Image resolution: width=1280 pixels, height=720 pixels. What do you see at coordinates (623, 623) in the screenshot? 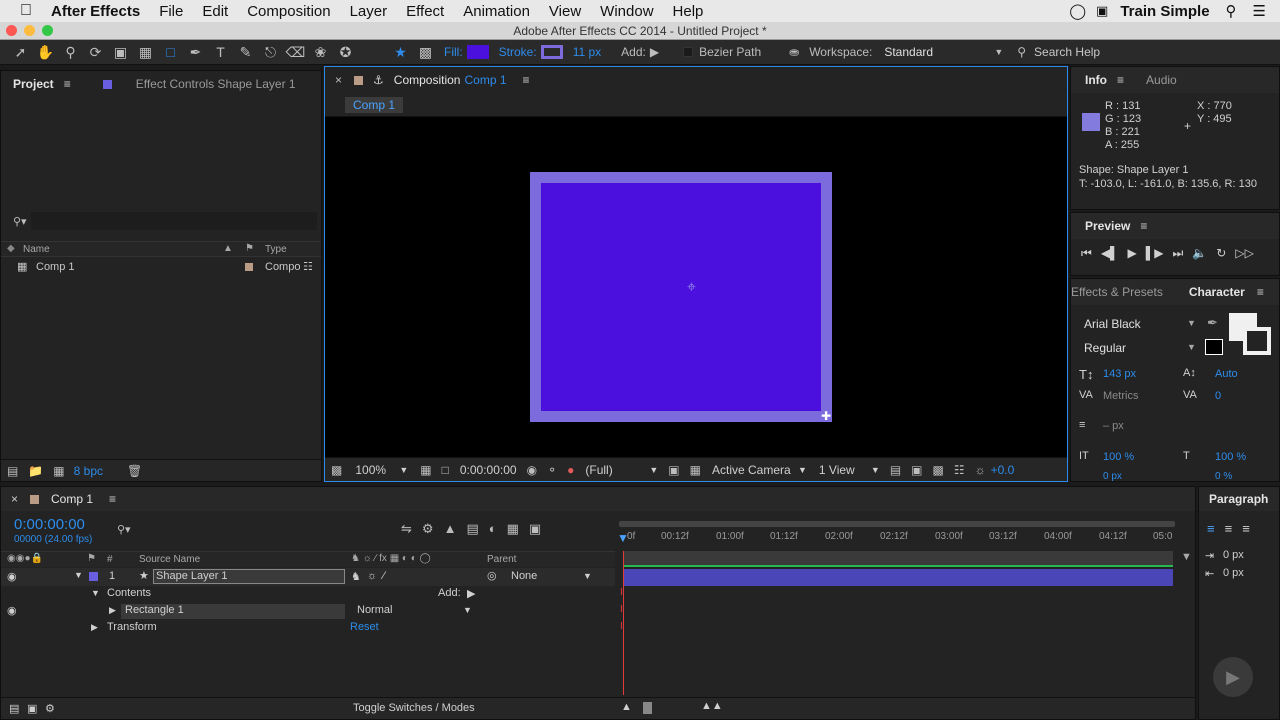
I see `current-time-indicator` at bounding box center [623, 623].